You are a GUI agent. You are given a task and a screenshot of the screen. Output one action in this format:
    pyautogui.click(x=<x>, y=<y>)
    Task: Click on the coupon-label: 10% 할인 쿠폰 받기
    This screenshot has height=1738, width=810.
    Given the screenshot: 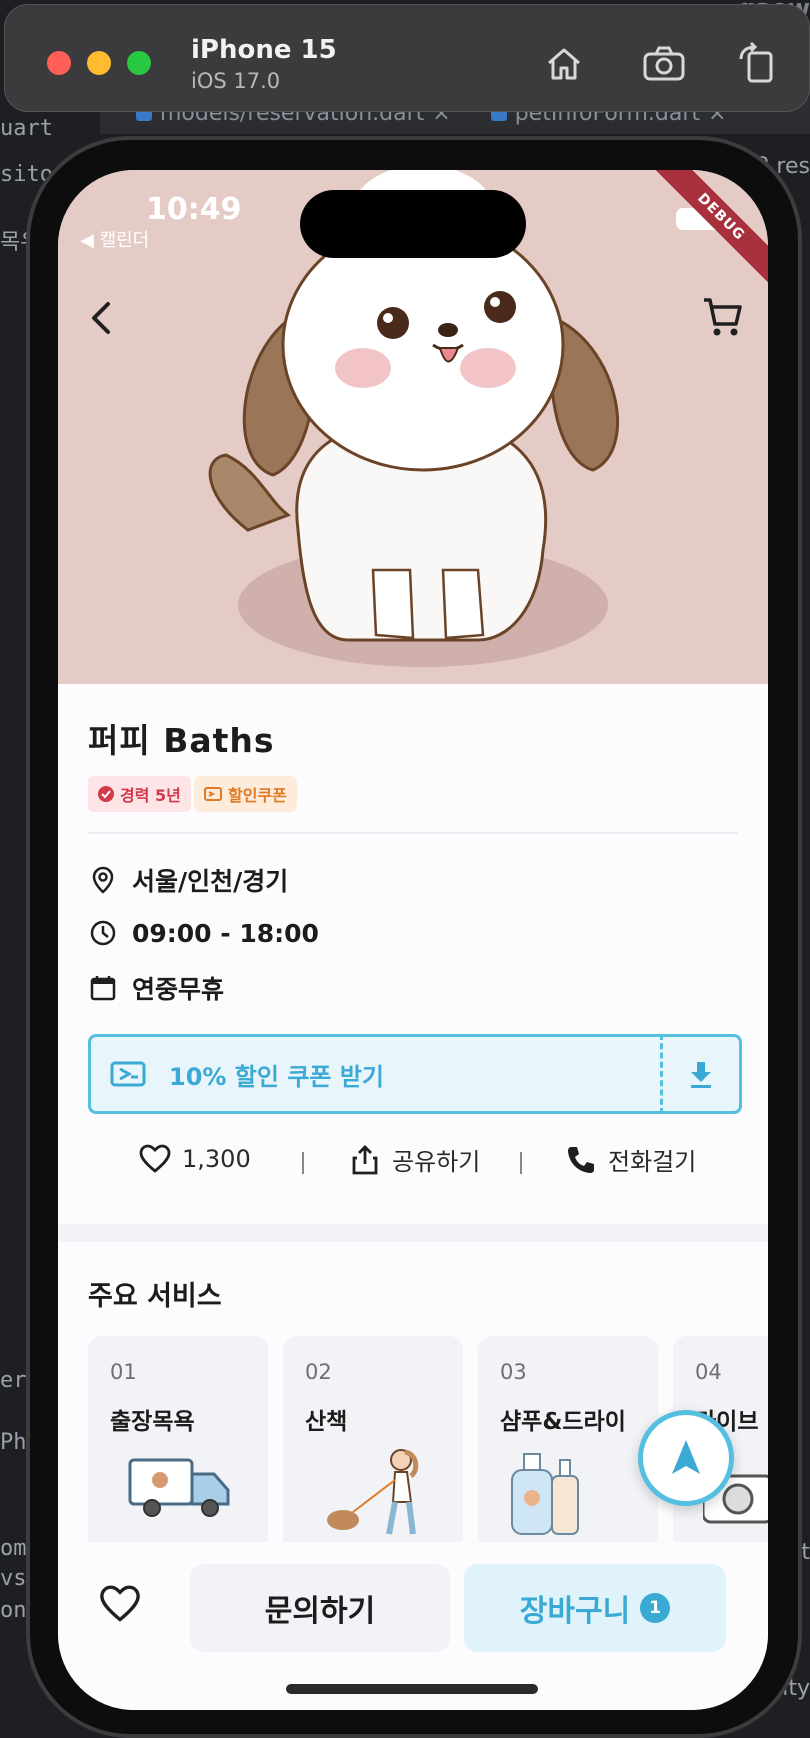 What is the action you would take?
    pyautogui.click(x=276, y=1076)
    